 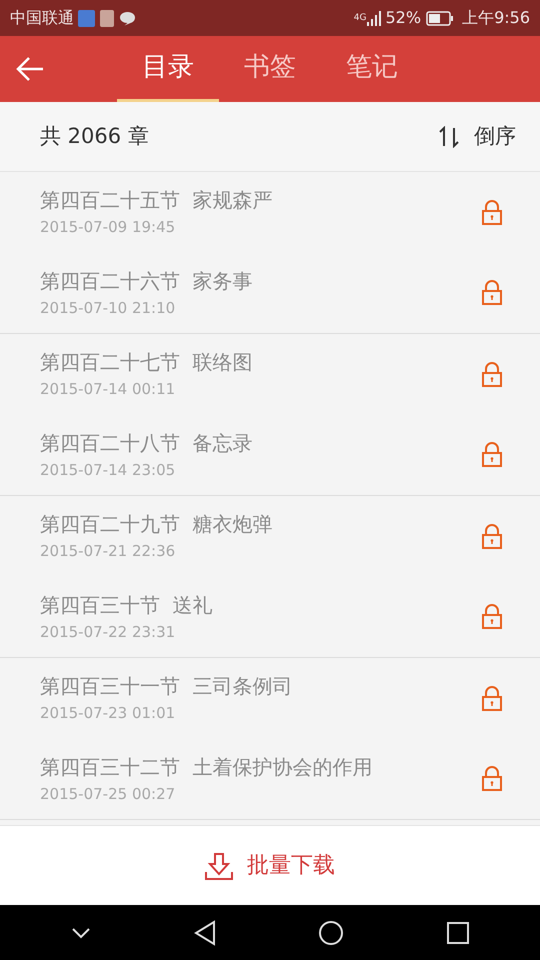 I want to click on chapter-item: 第四百二十九节 糖衣炮弹 2015-07-21 22:36, so click(x=270, y=536).